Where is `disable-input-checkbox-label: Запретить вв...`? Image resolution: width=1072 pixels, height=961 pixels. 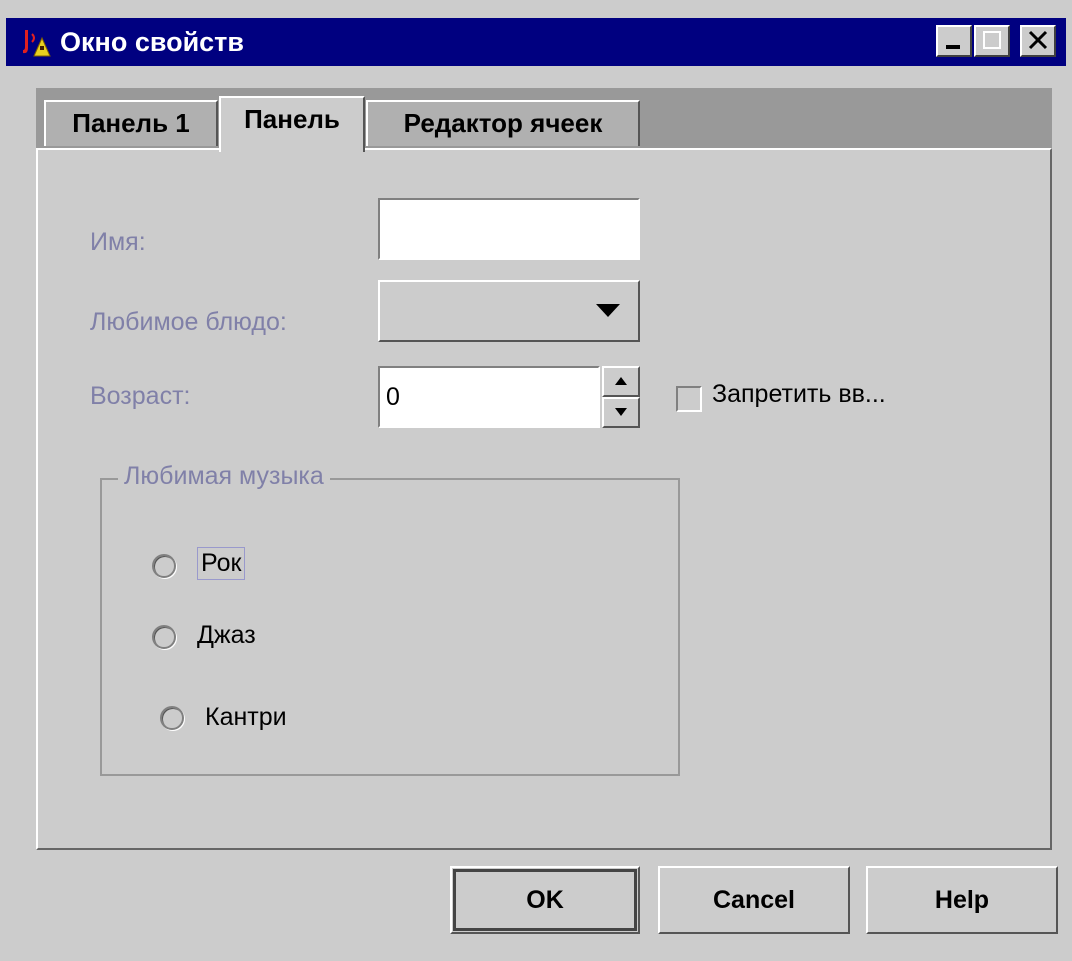 disable-input-checkbox-label: Запретить вв... is located at coordinates (799, 394).